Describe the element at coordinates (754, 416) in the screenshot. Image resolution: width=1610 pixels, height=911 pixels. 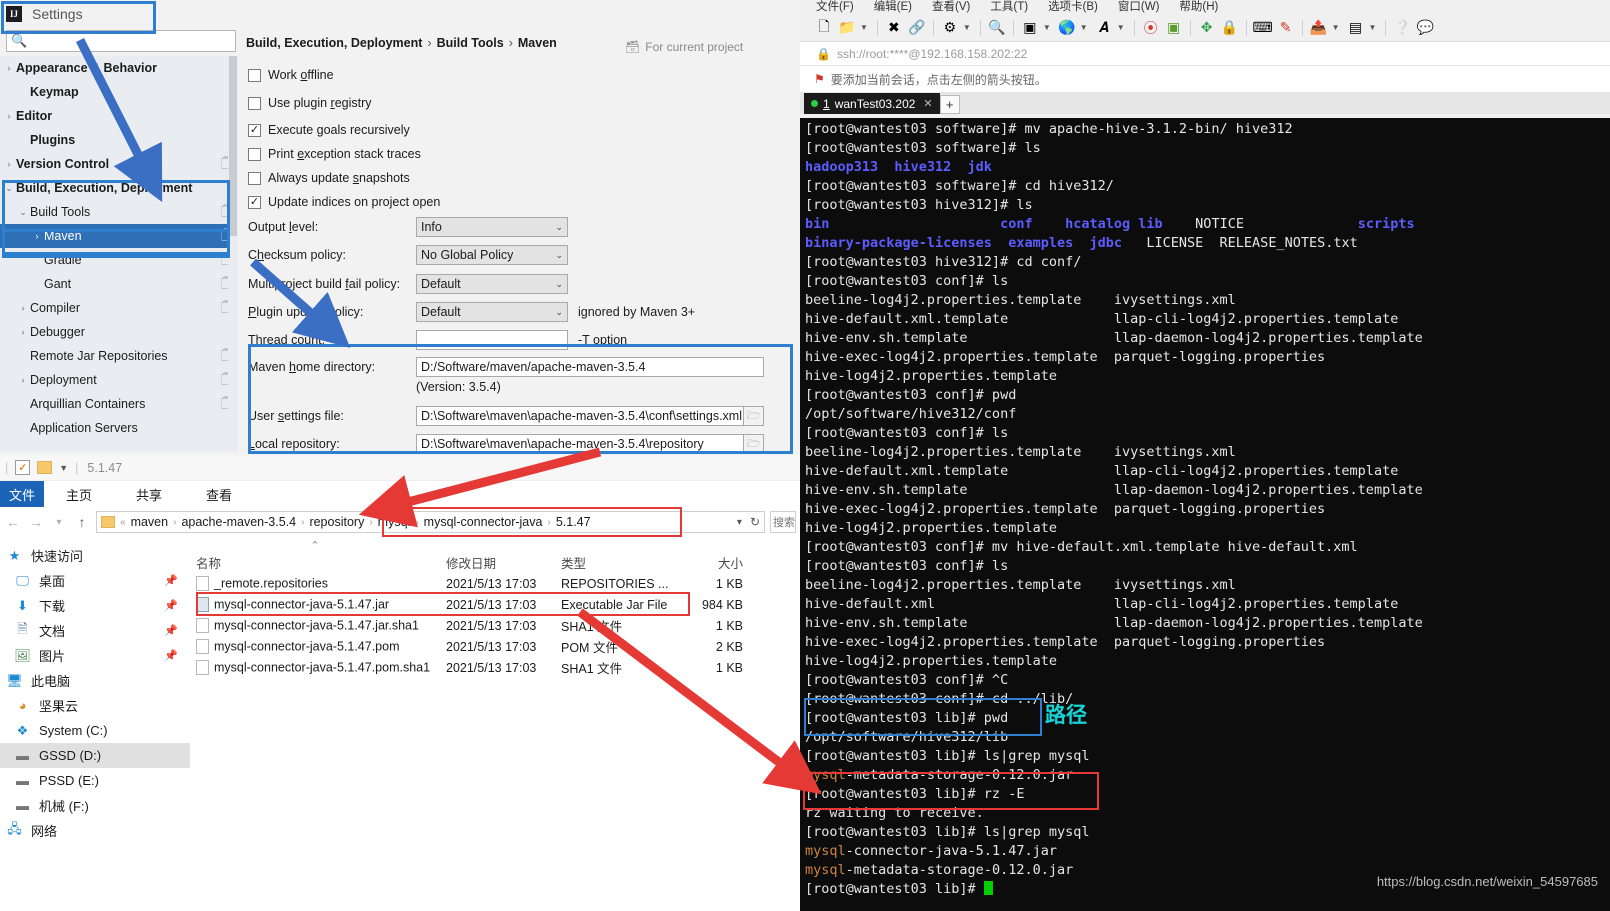
I see `folder-browse-icon: 🗁` at that location.